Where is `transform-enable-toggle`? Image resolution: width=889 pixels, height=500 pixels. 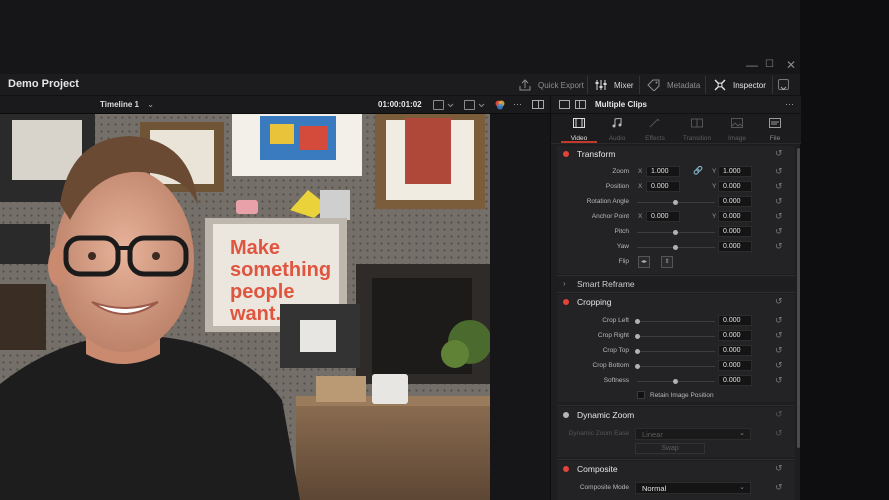
transform-enable-toggle is located at coordinates (566, 154).